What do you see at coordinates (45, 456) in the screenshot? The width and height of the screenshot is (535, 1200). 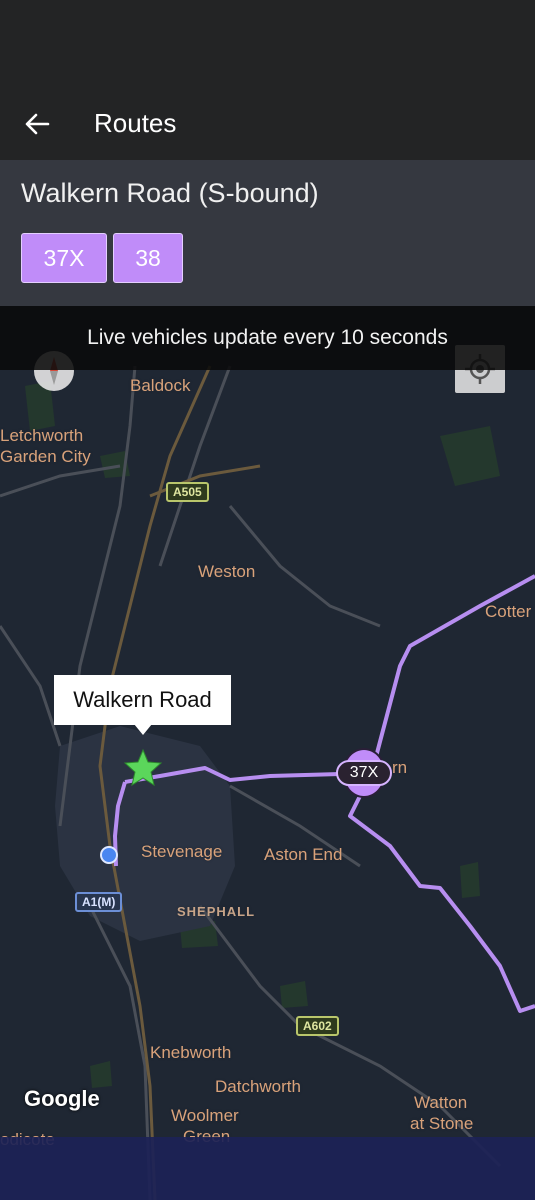 I see `place-label: Garden City` at bounding box center [45, 456].